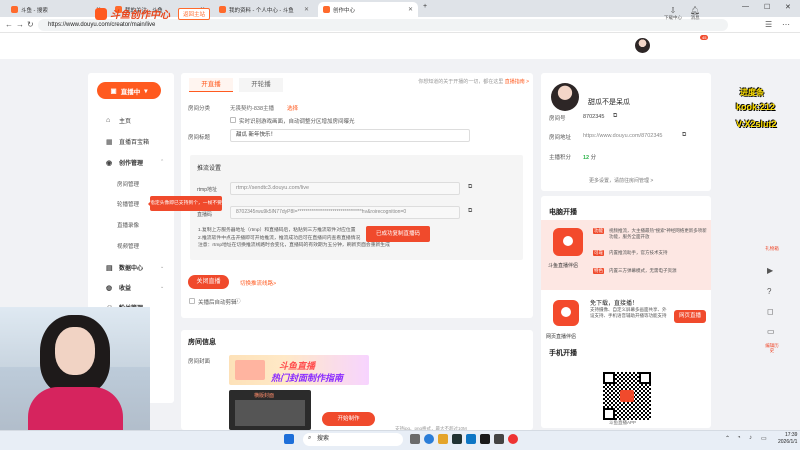  What do you see at coordinates (673, 17) in the screenshot?
I see `download-label: 下载中心` at bounding box center [673, 17].